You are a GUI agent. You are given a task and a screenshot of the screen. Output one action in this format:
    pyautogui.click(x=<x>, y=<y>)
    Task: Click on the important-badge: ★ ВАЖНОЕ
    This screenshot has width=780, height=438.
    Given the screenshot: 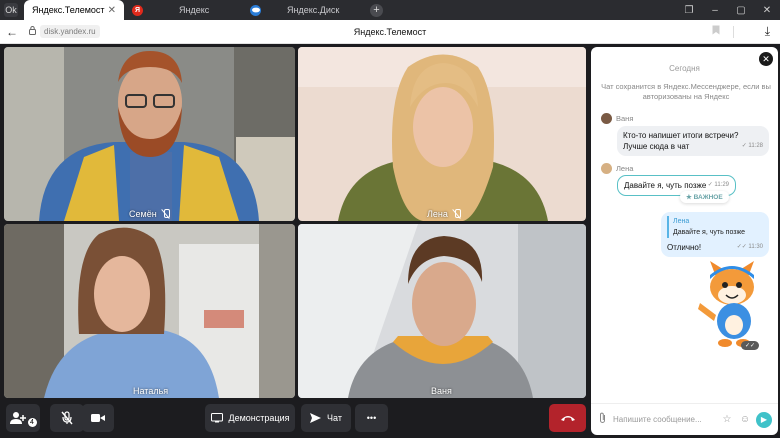 What is the action you would take?
    pyautogui.click(x=704, y=197)
    